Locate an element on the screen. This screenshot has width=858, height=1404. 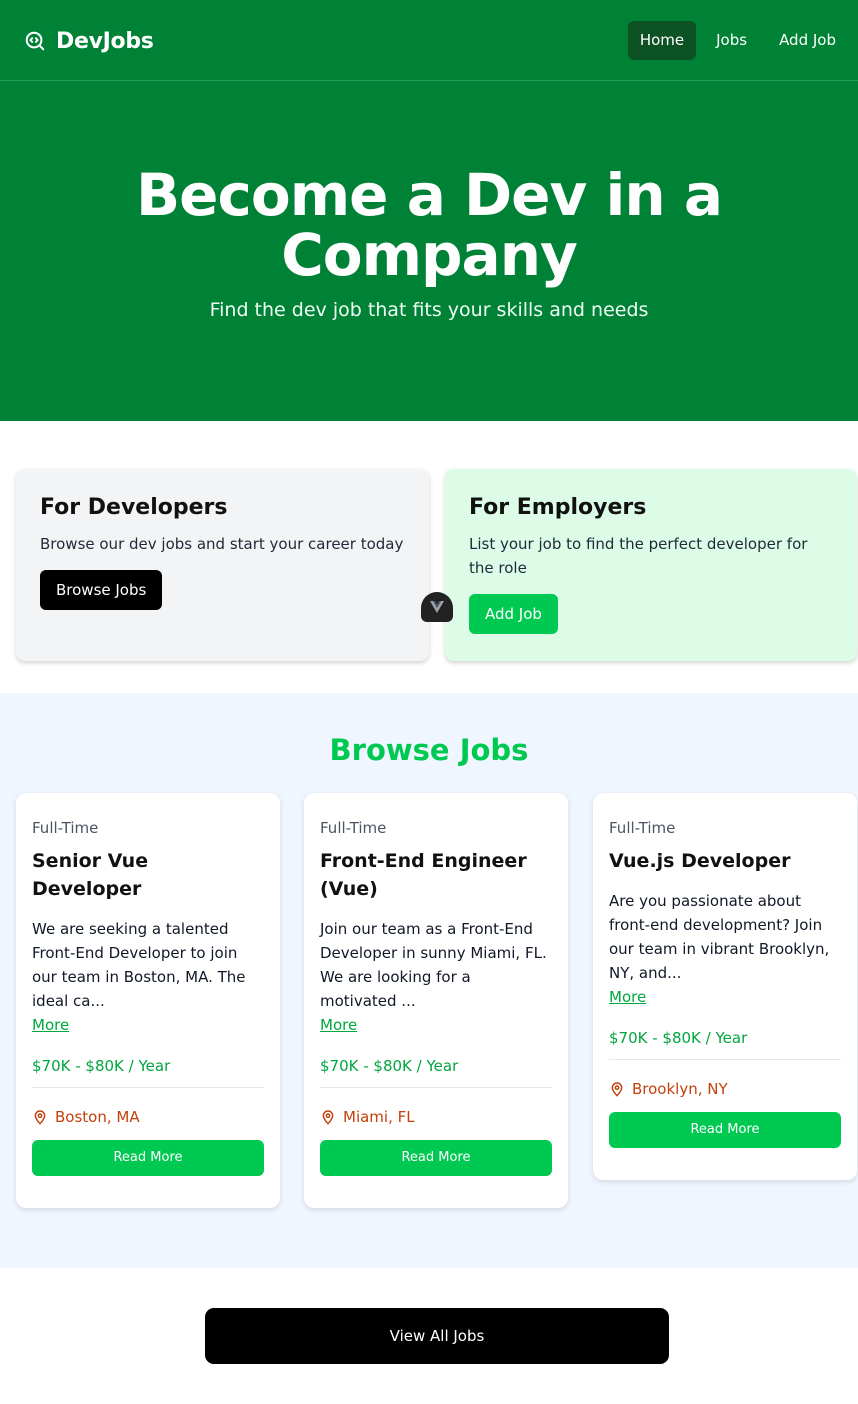
browse-jobs-button: Browse Jobs is located at coordinates (101, 590).